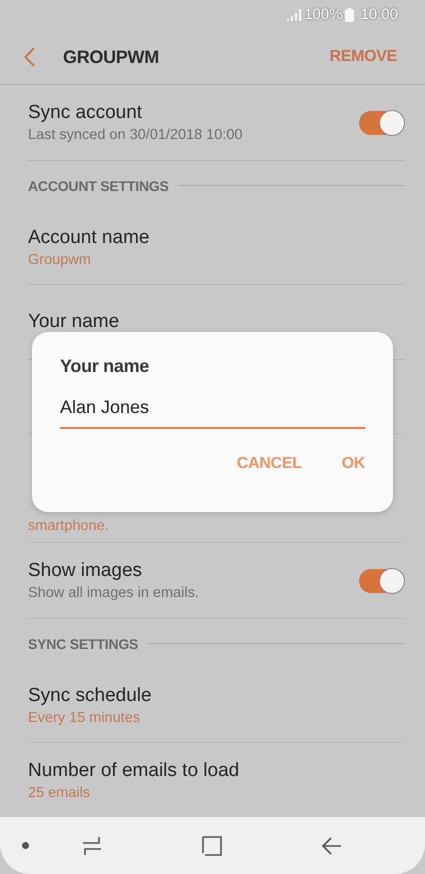 Image resolution: width=425 pixels, height=874 pixels. Describe the element at coordinates (85, 718) in the screenshot. I see `setting-value: Every 15 minutes` at that location.